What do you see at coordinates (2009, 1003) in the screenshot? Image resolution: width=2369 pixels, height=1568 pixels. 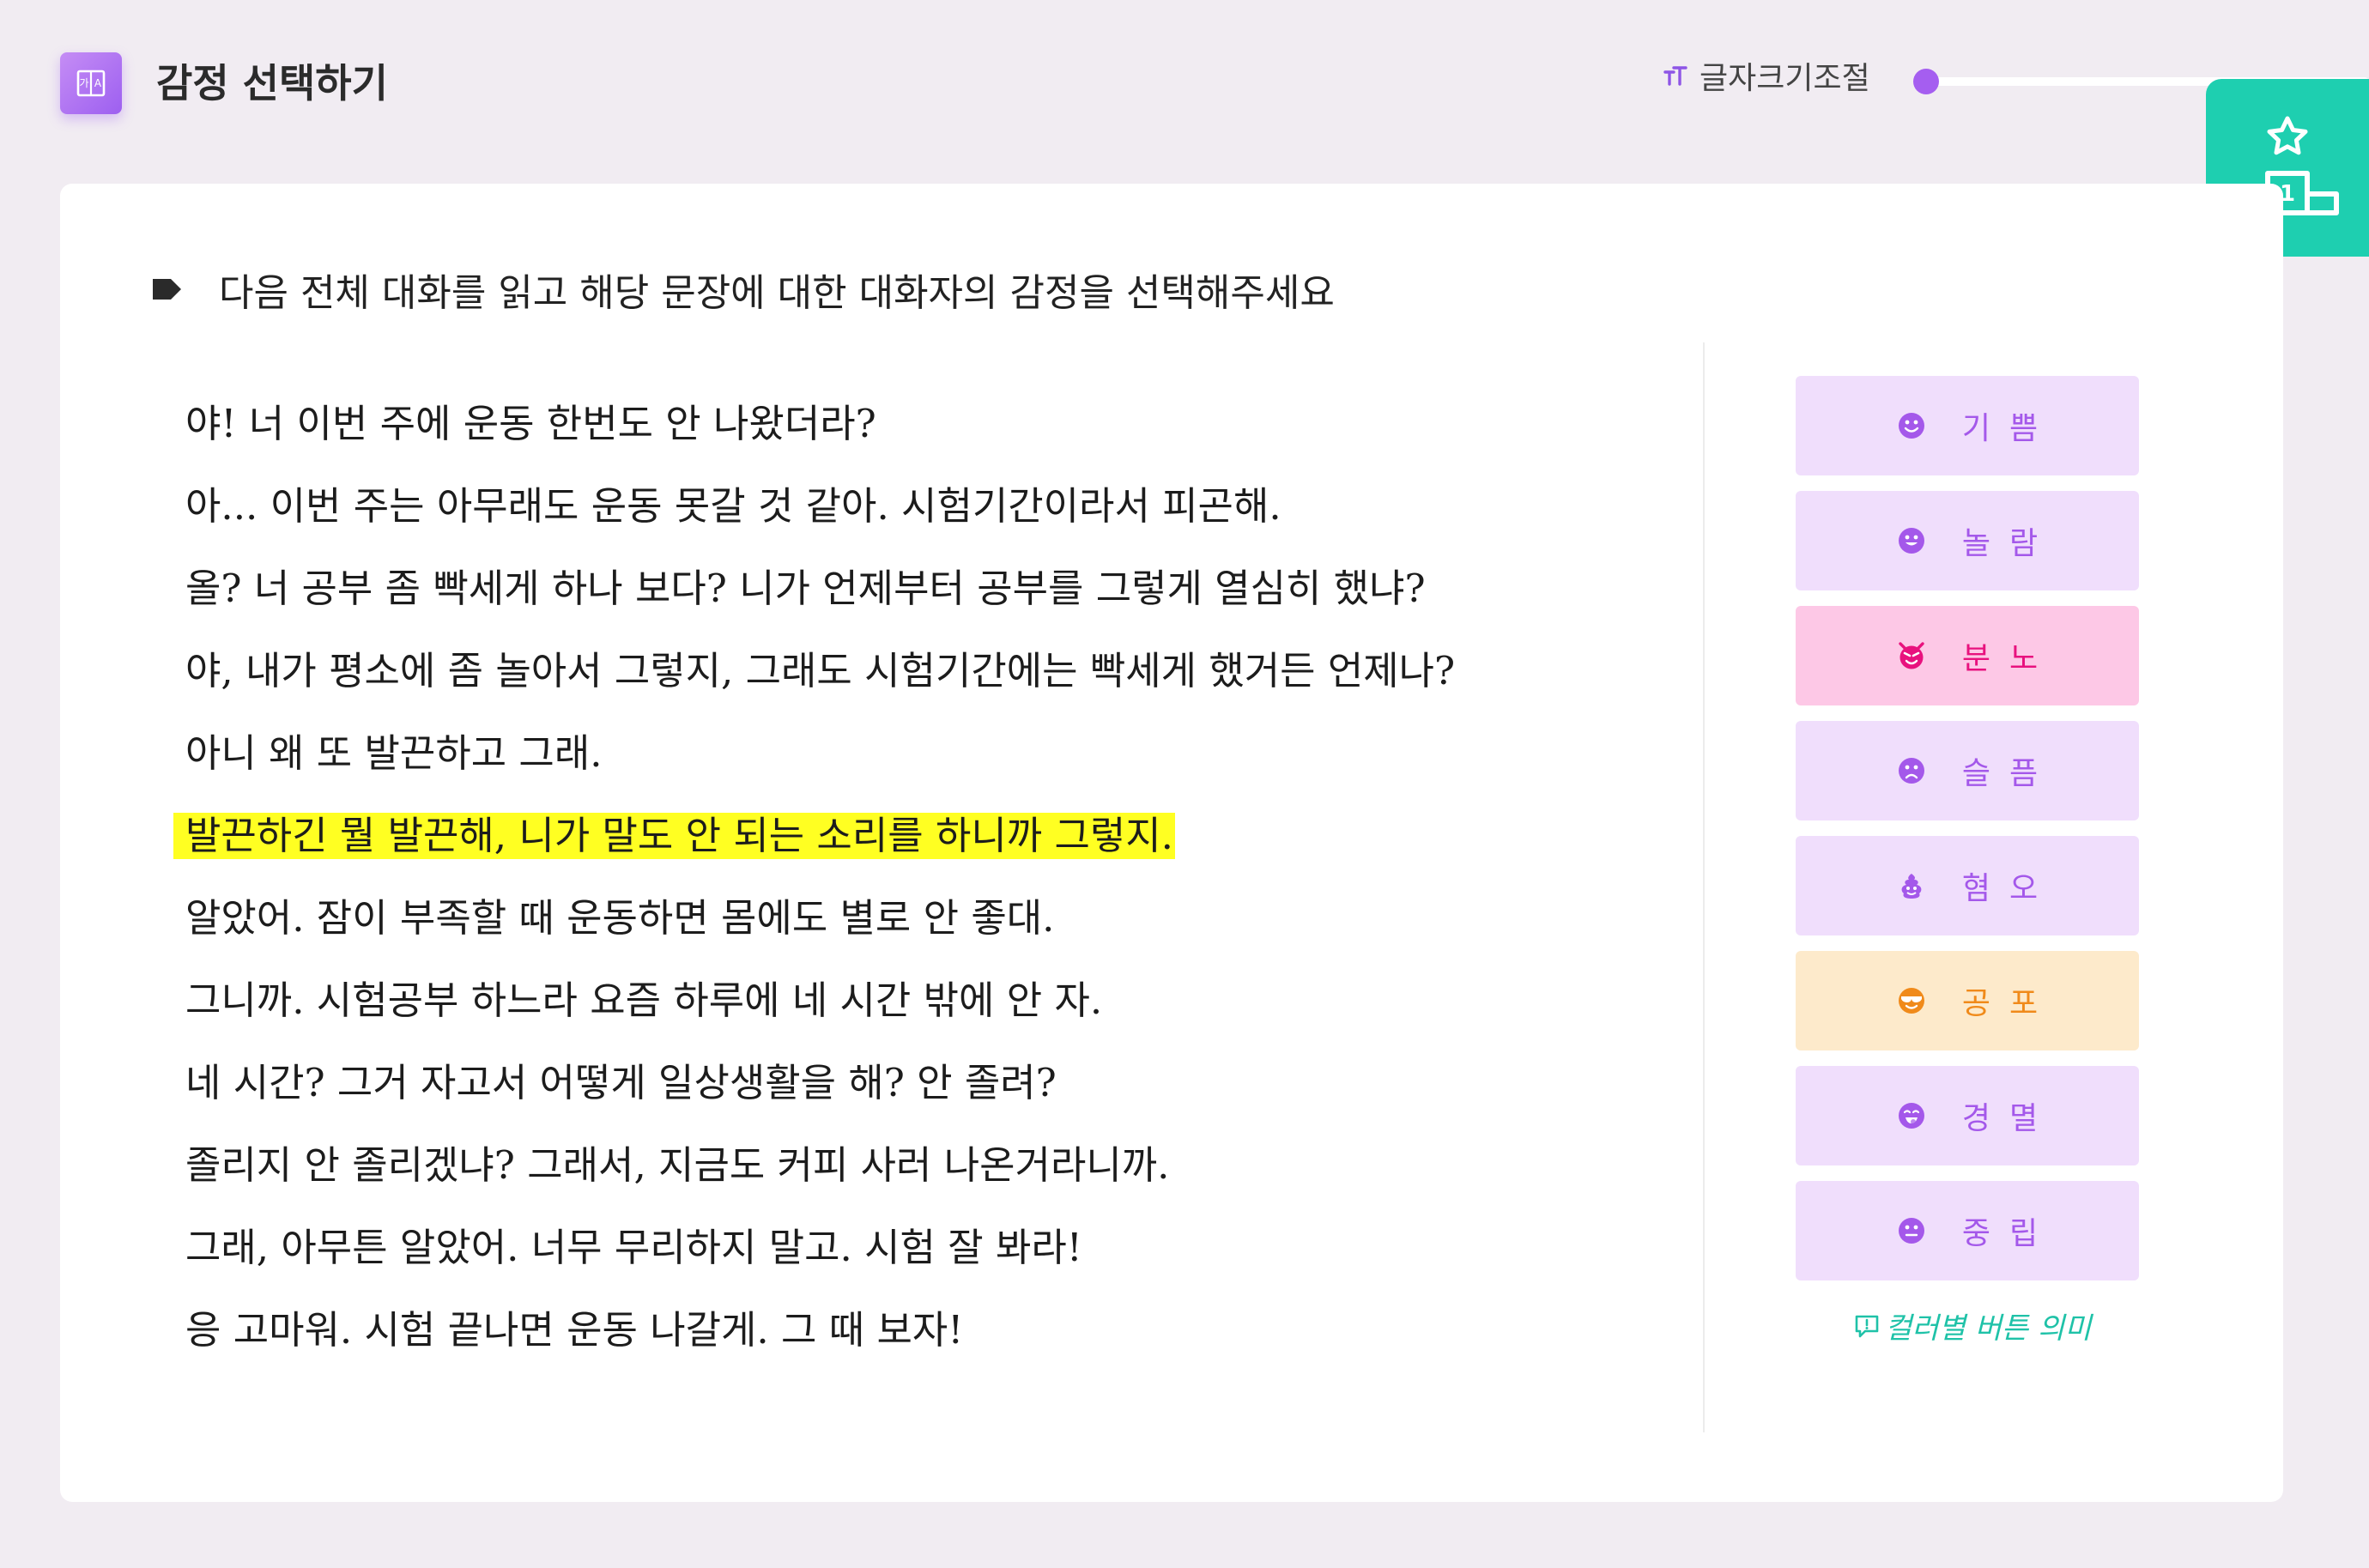 I see `emotion-label: 공포` at bounding box center [2009, 1003].